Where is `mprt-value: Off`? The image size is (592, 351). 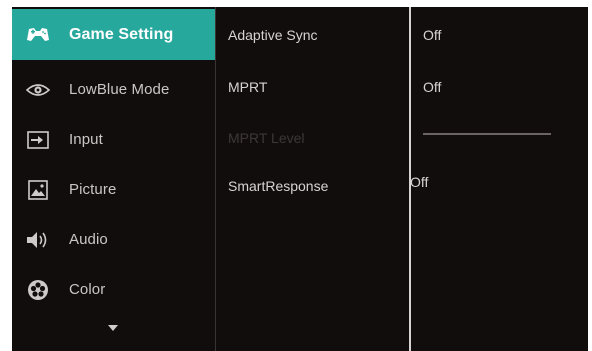
mprt-value: Off is located at coordinates (432, 87).